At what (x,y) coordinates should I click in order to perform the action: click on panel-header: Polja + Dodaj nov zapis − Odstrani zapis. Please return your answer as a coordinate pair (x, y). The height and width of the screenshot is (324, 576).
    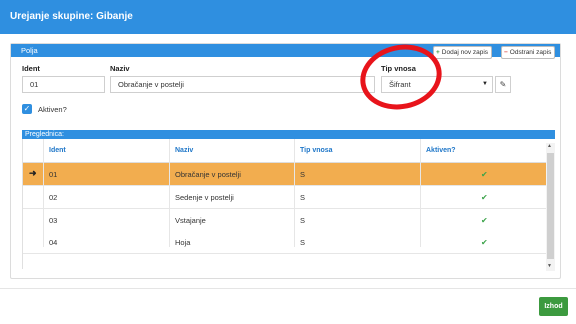
    Looking at the image, I should click on (285, 51).